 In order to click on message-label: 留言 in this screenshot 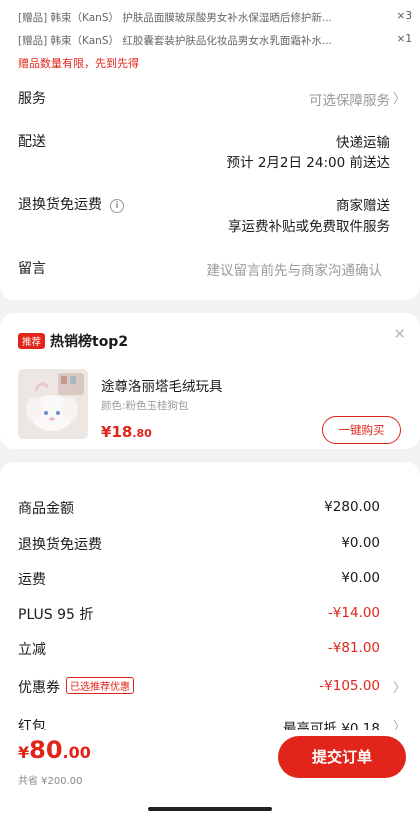, I will do `click(32, 269)`.